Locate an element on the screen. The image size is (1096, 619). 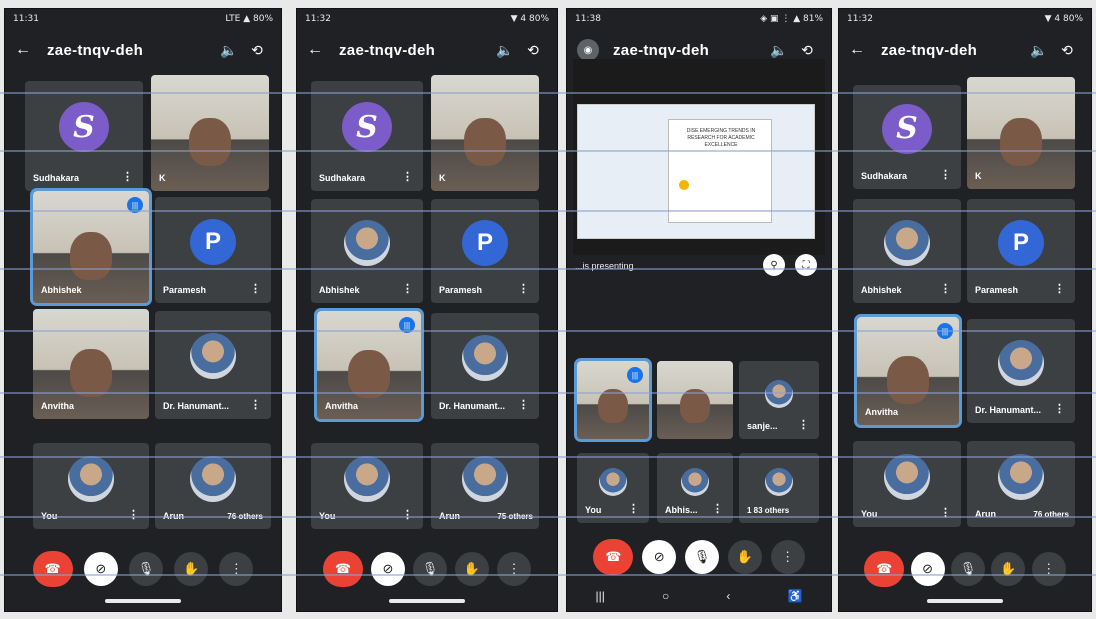
participant-tile-video is located at coordinates (695, 400).